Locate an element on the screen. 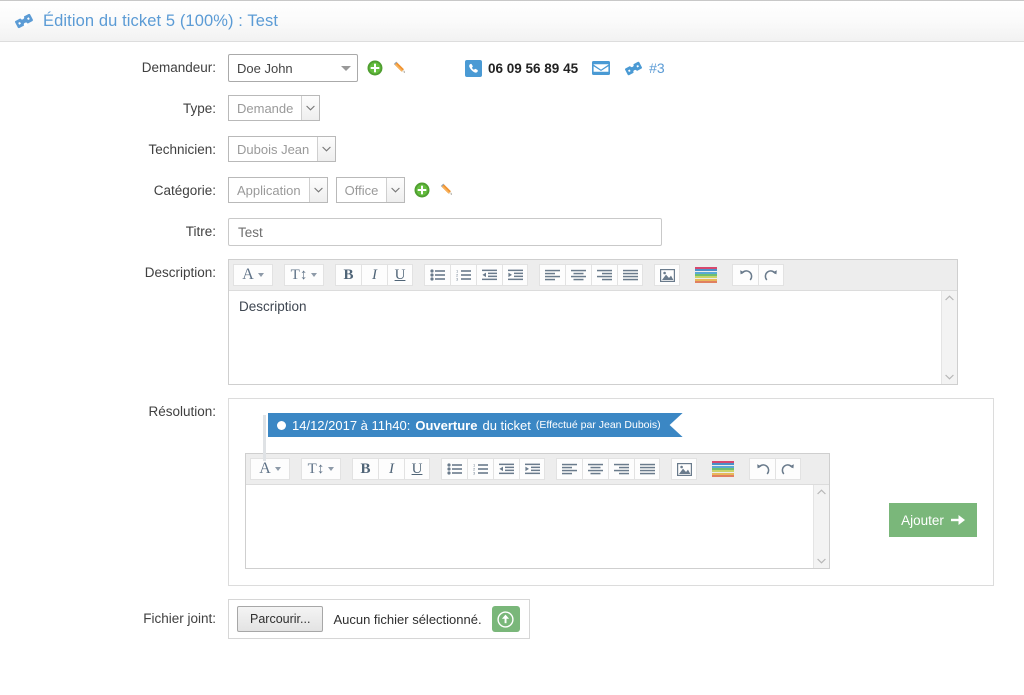 The width and height of the screenshot is (1024, 695). underline-icon: U is located at coordinates (400, 274).